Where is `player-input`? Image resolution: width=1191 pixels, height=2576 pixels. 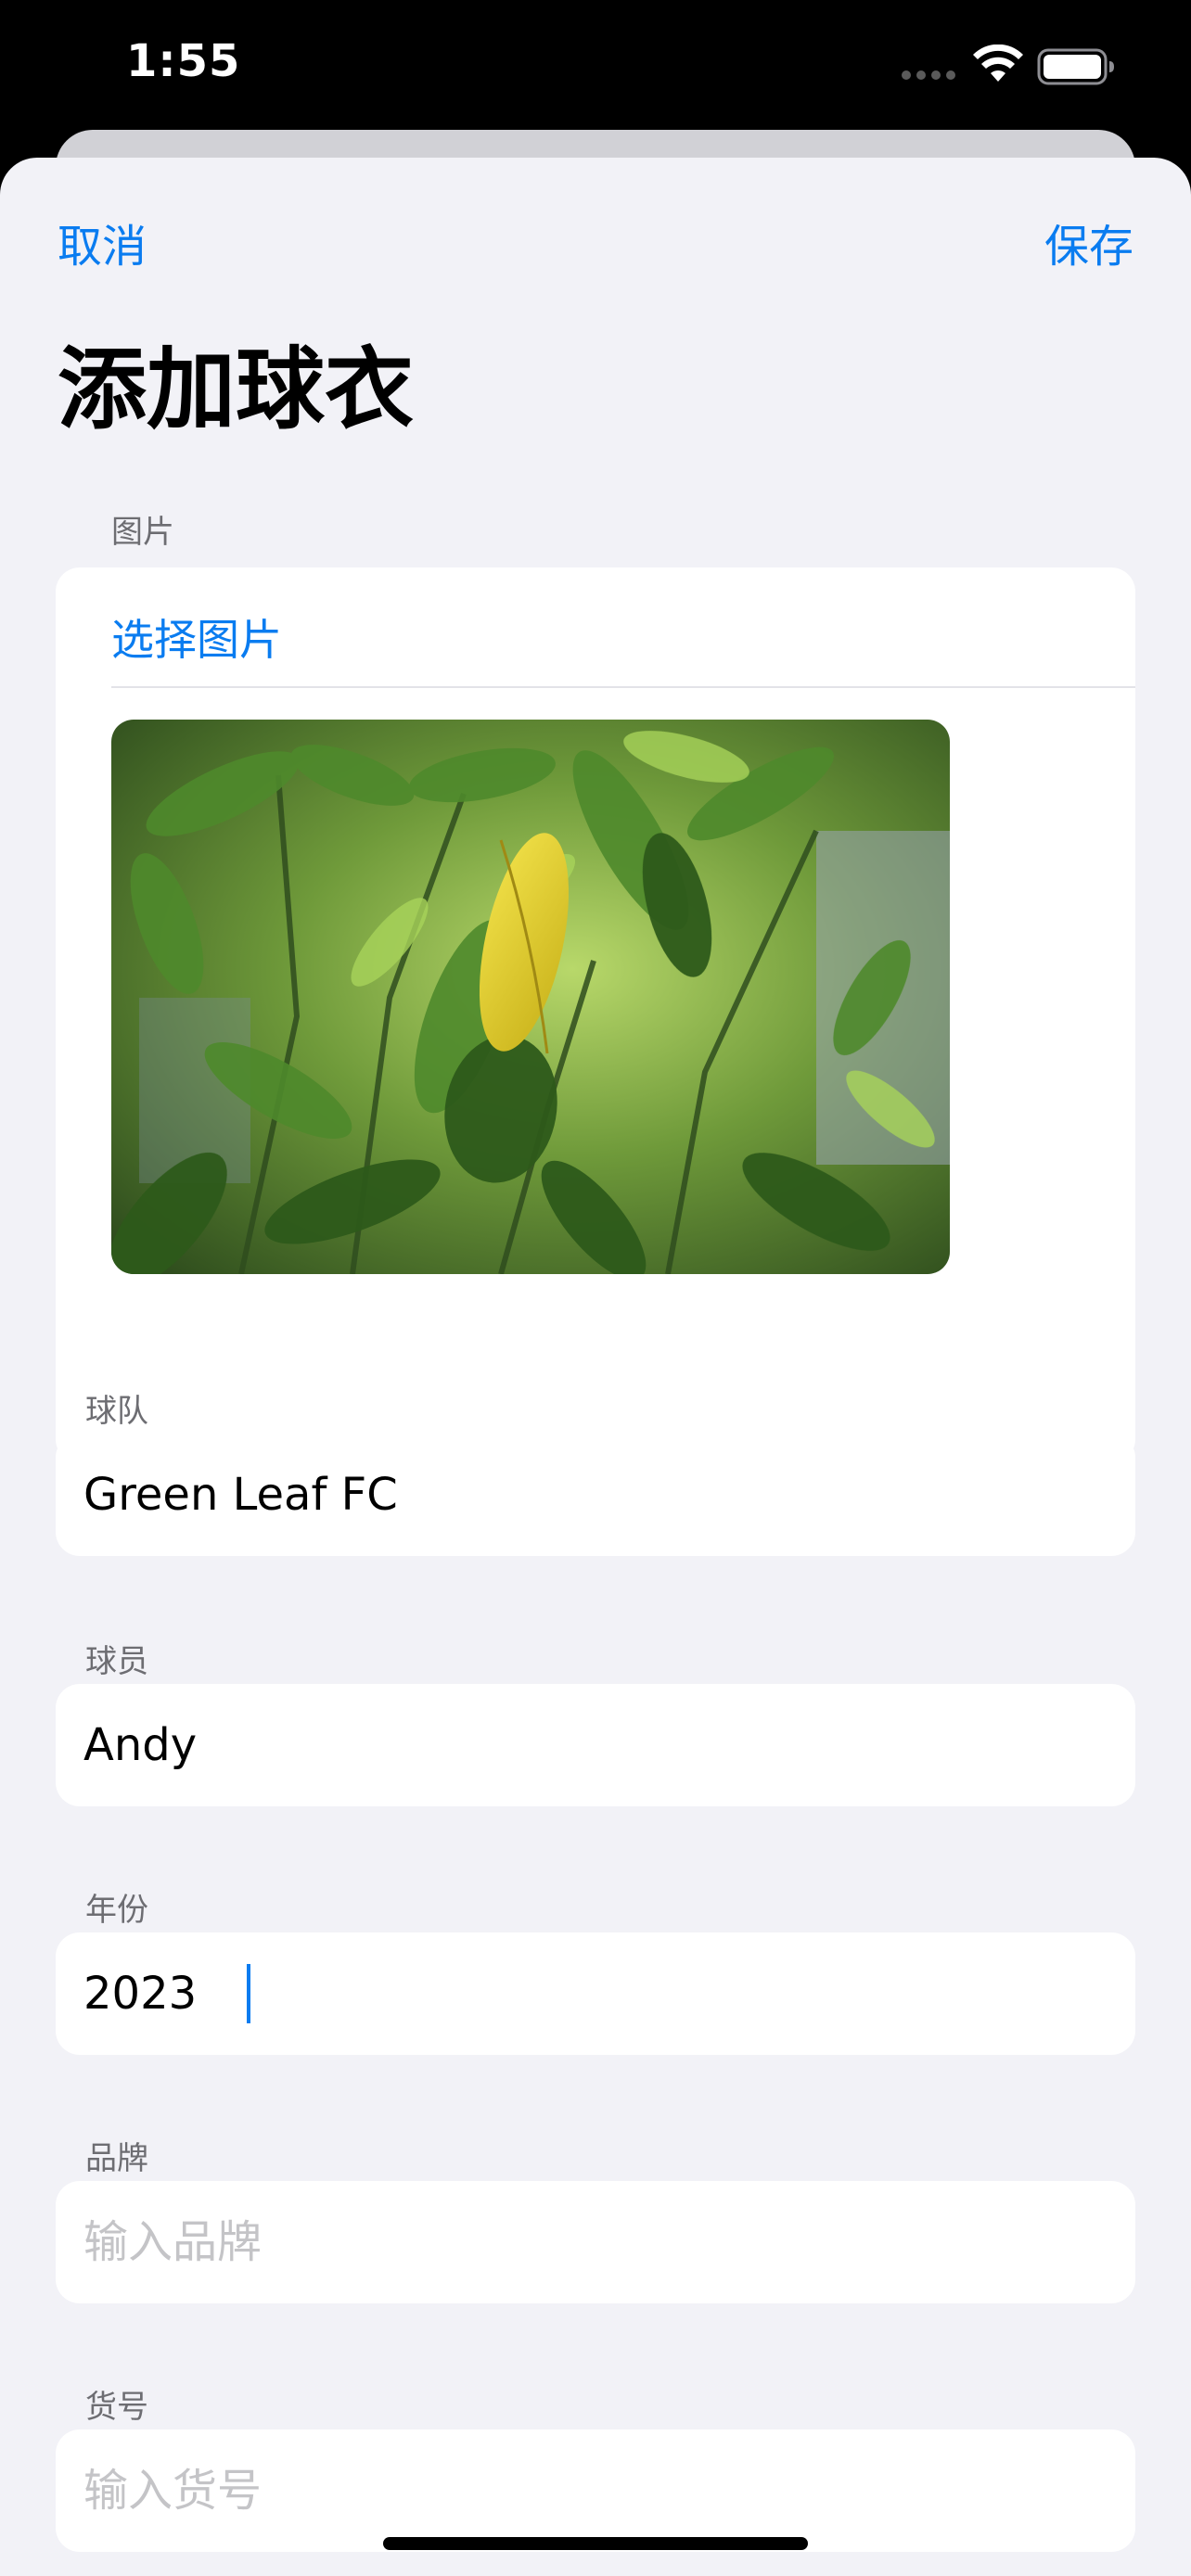
player-input is located at coordinates (593, 1745).